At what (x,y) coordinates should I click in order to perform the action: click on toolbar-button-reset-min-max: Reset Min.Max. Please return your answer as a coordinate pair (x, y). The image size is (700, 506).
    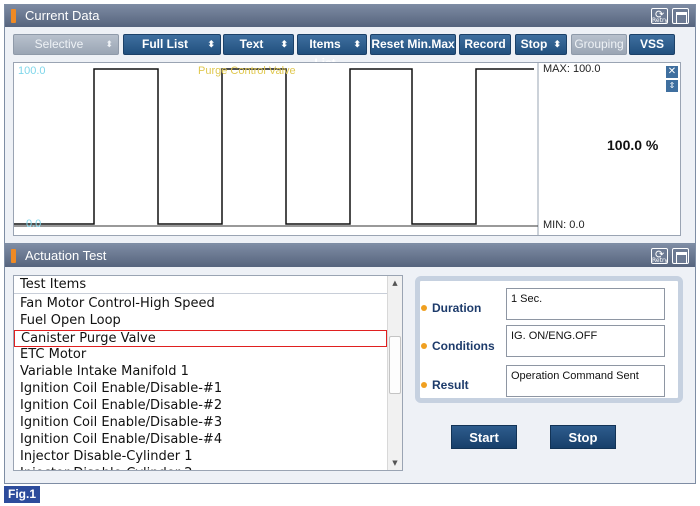
    Looking at the image, I should click on (413, 44).